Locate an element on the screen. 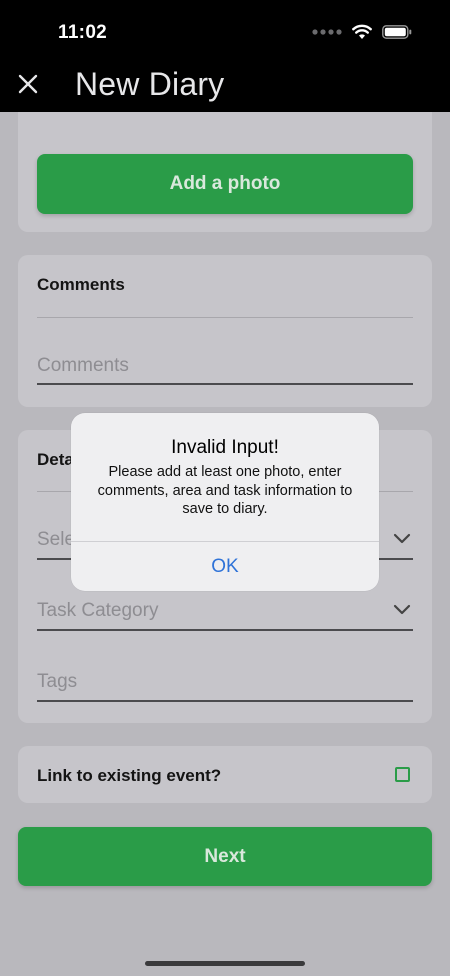 The image size is (450, 976). next-button: Next is located at coordinates (225, 856).